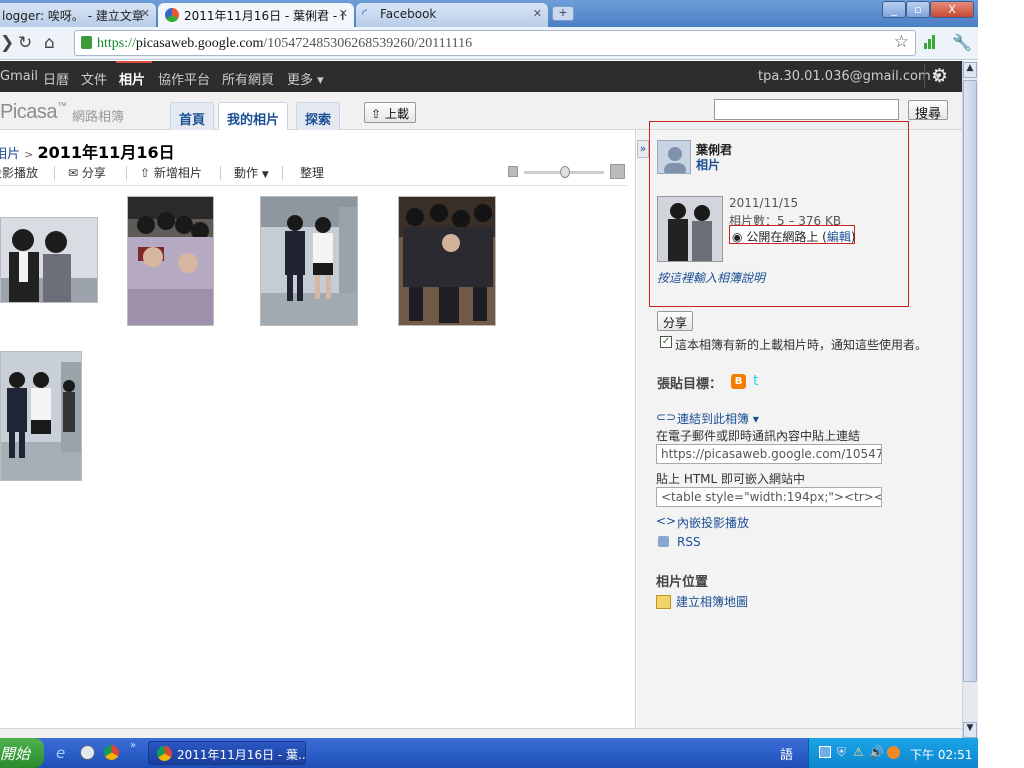 The height and width of the screenshot is (768, 1024). Describe the element at coordinates (305, 78) in the screenshot. I see `gbar-more: 更多 ▾` at that location.